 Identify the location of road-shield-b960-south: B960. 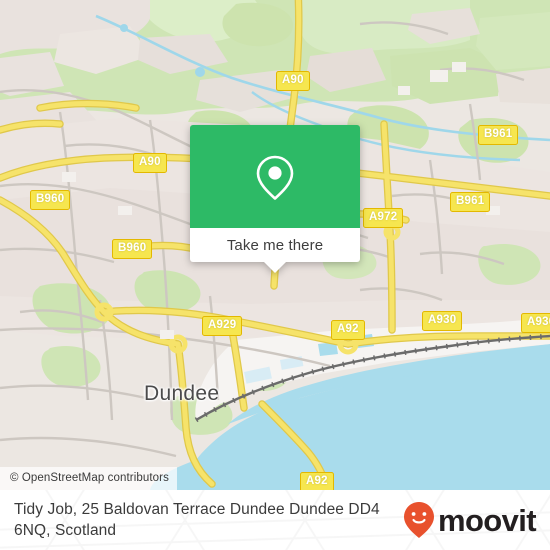
(132, 249).